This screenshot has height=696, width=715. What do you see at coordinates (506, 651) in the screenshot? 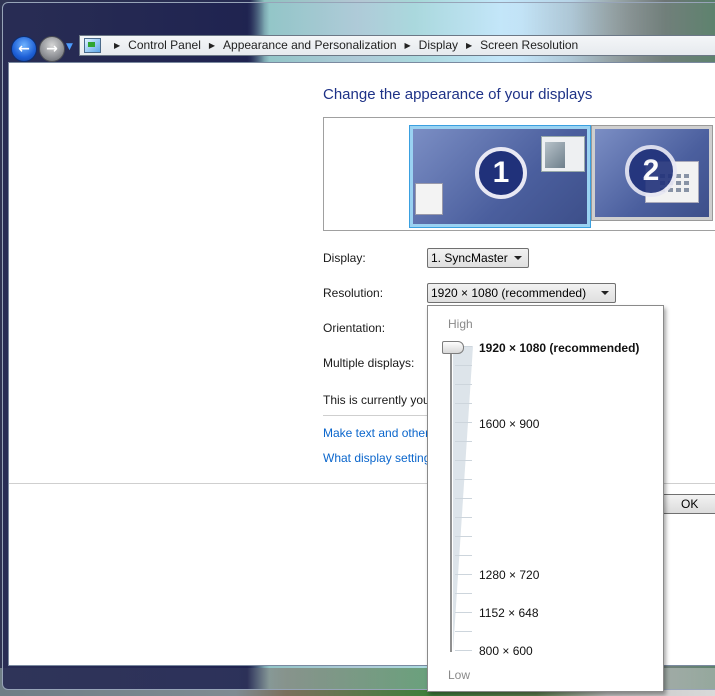
I see `resolution-option: 800 × 600` at bounding box center [506, 651].